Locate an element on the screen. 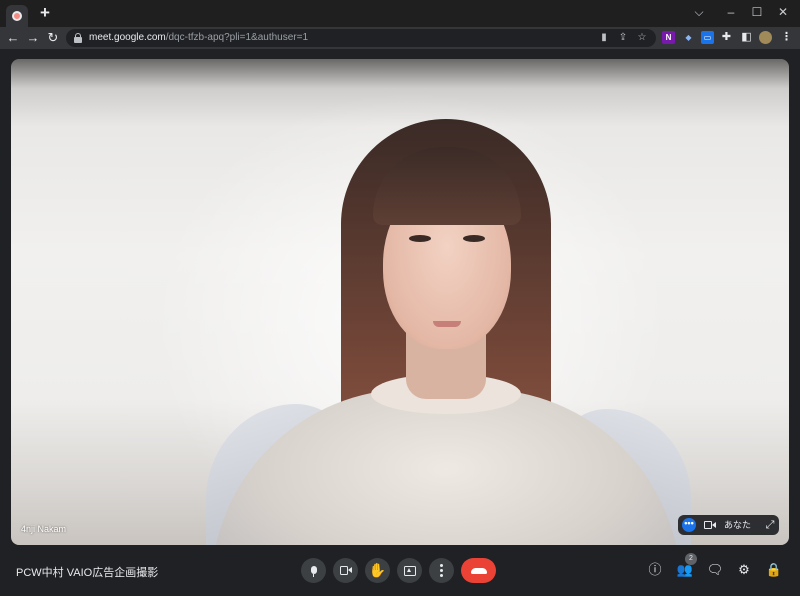 The width and height of the screenshot is (800, 596). recording-icon is located at coordinates (17, 16).